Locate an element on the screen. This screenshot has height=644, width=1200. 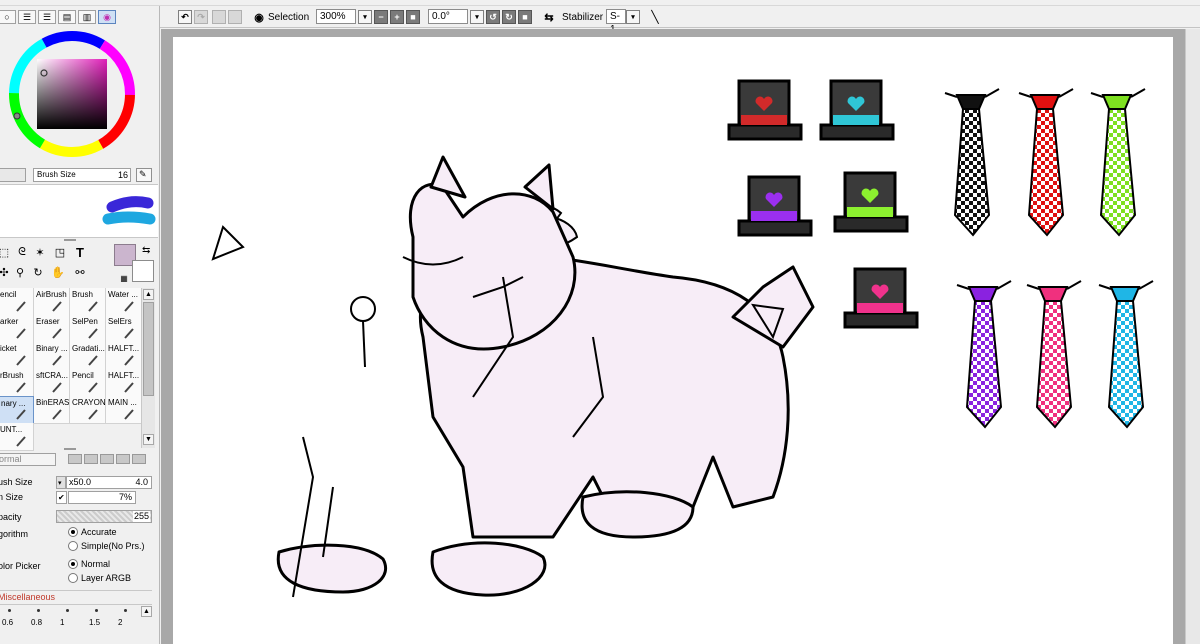
chevron-down-icon: ▾ is located at coordinates (365, 17).